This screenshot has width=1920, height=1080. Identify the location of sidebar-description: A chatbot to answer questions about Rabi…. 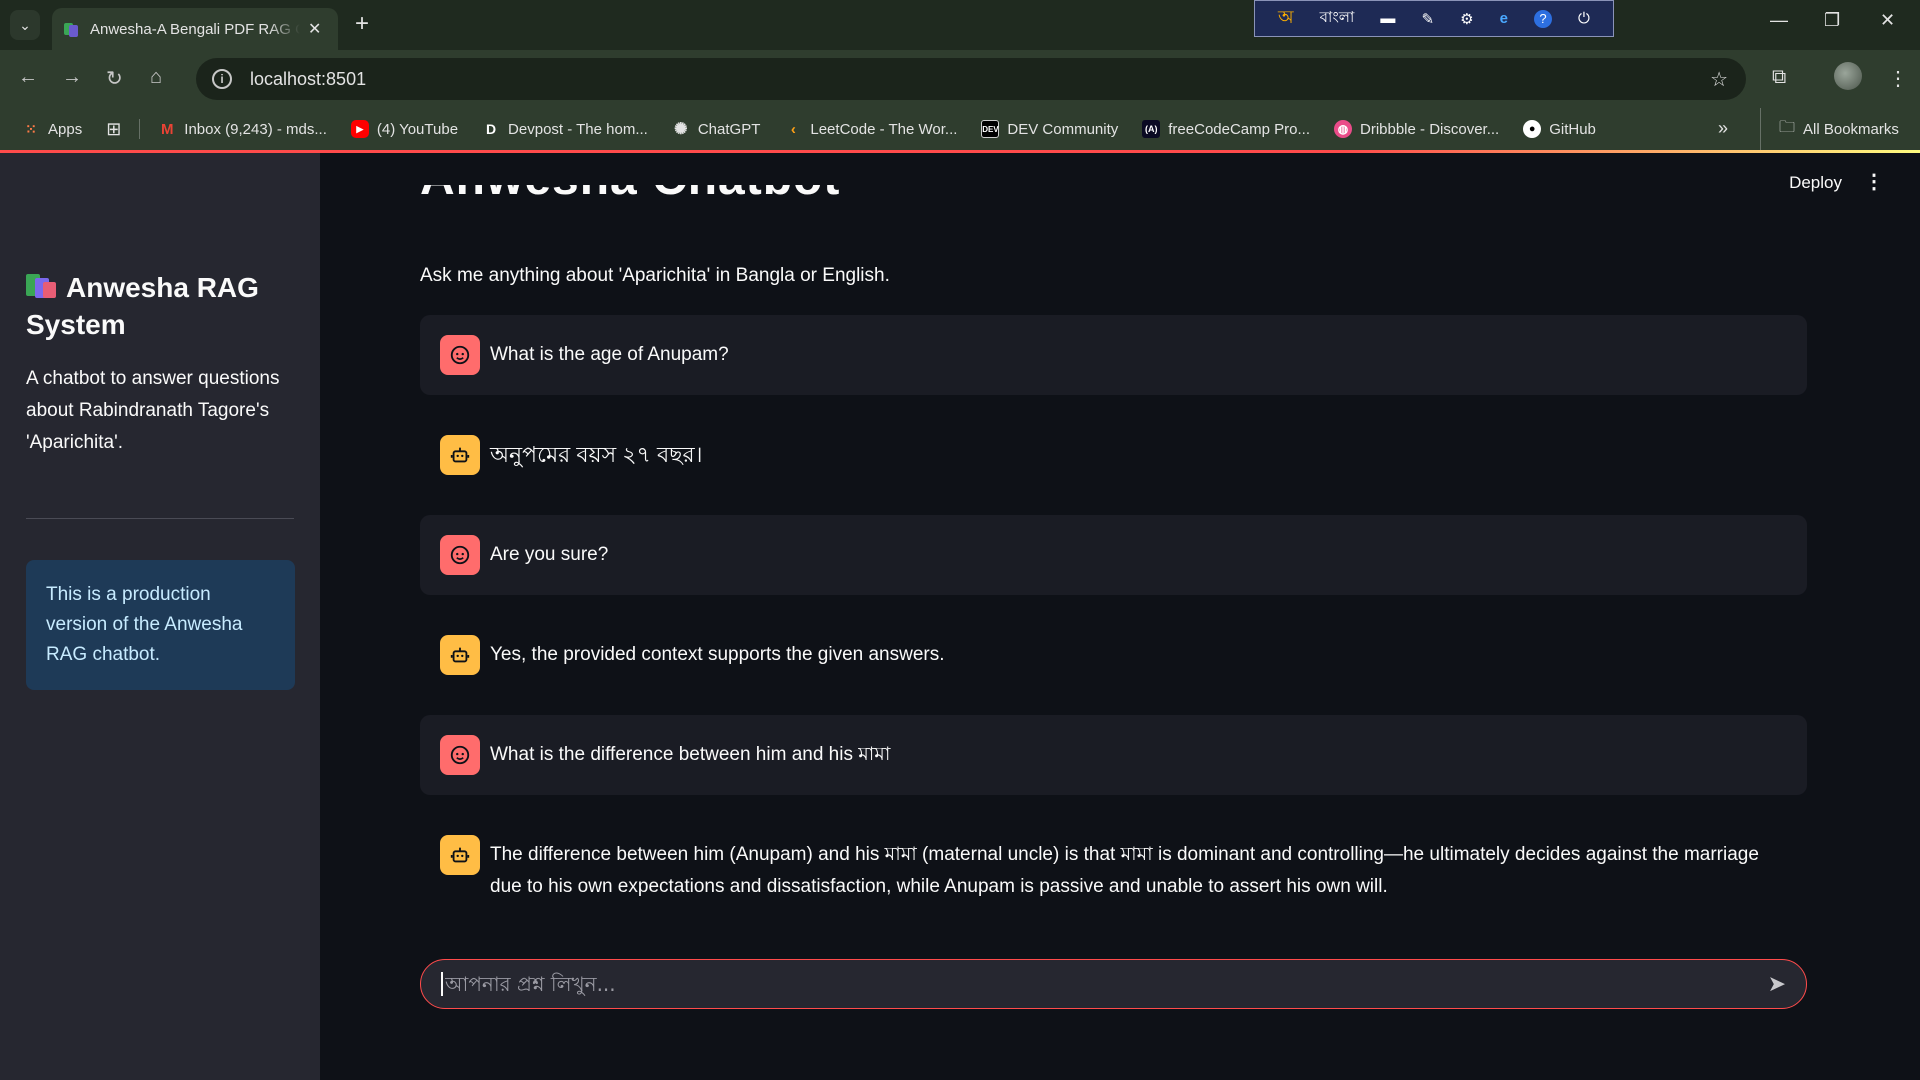
(153, 410).